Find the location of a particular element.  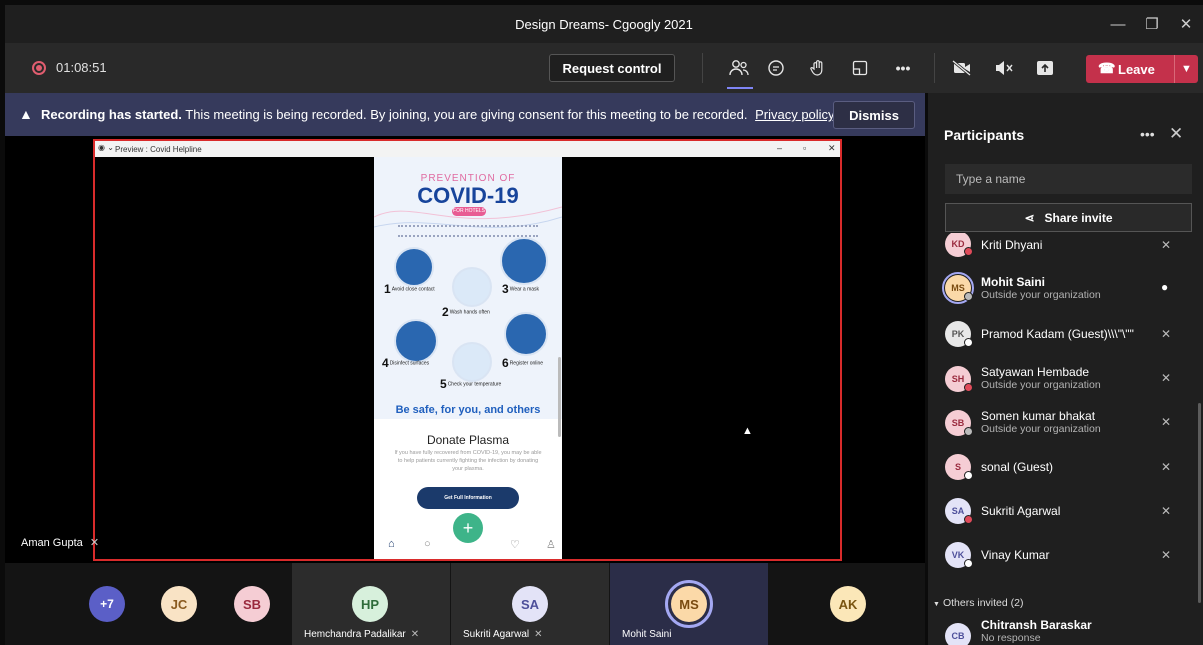

poster-pill: FOR HOTELS is located at coordinates (469, 211).